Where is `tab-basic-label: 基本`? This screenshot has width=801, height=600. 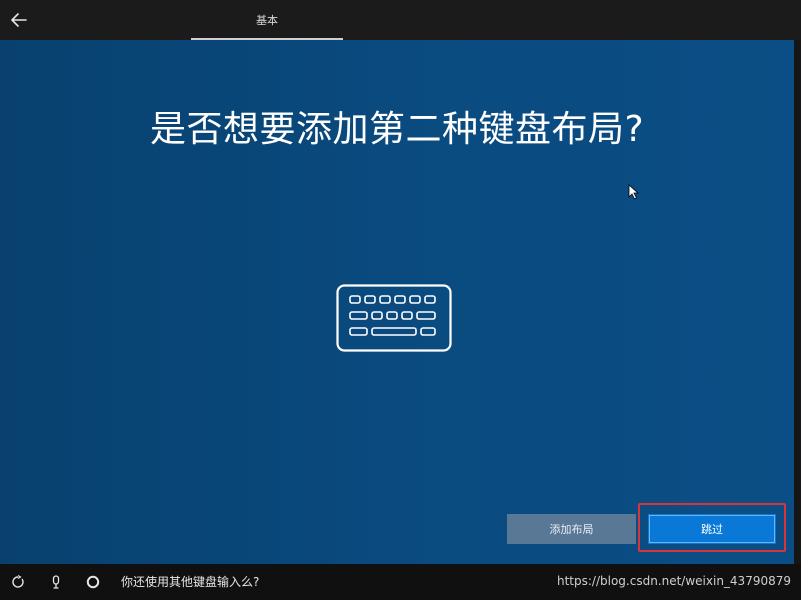 tab-basic-label: 基本 is located at coordinates (267, 20).